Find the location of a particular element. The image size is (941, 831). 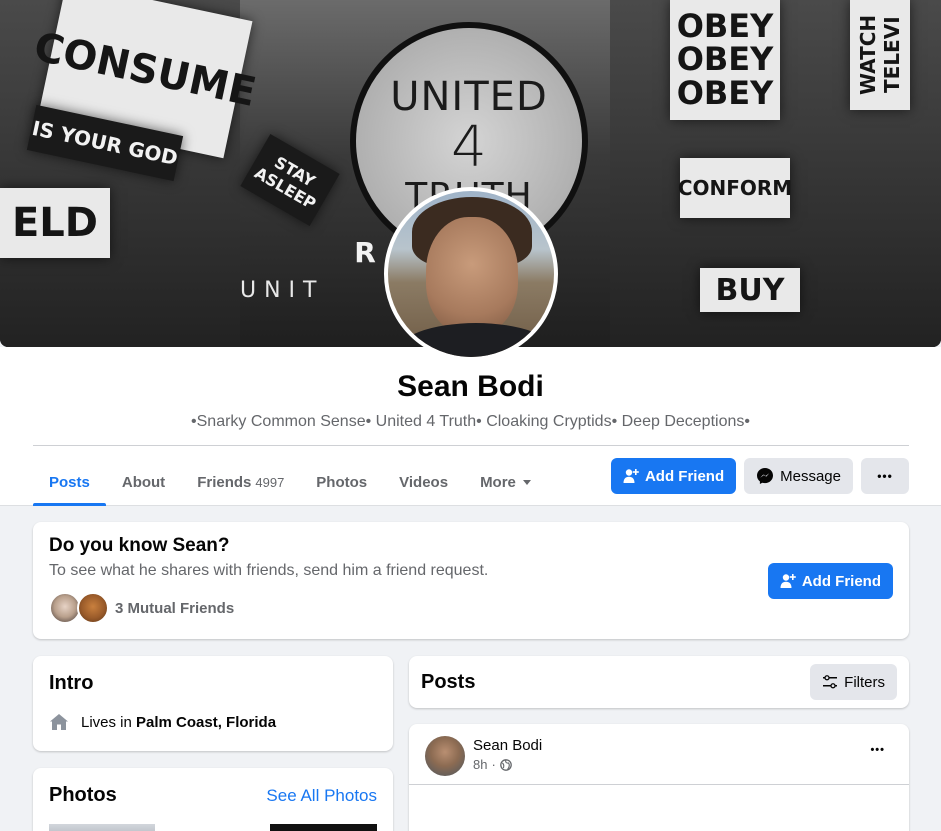

post-meta: 8h · is located at coordinates (492, 764).